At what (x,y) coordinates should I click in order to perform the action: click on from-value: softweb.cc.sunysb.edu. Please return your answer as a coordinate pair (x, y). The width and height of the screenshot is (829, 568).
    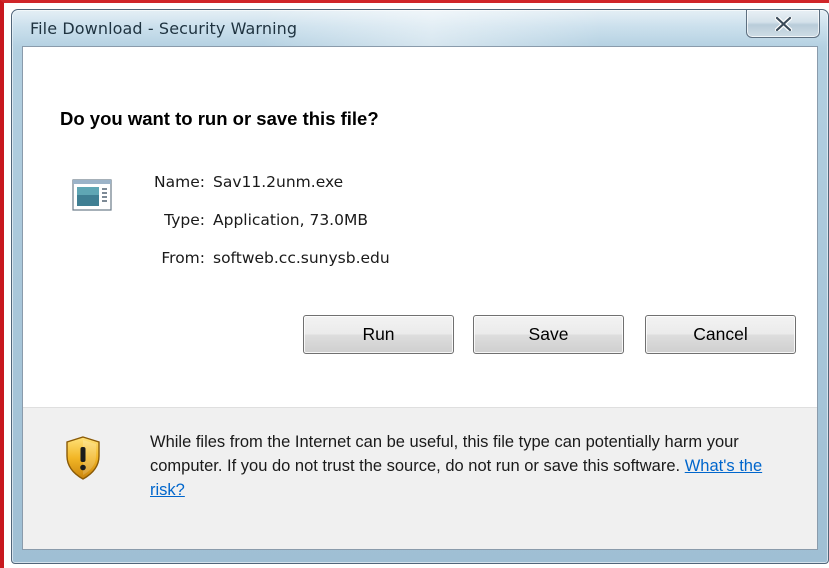
    Looking at the image, I should click on (301, 258).